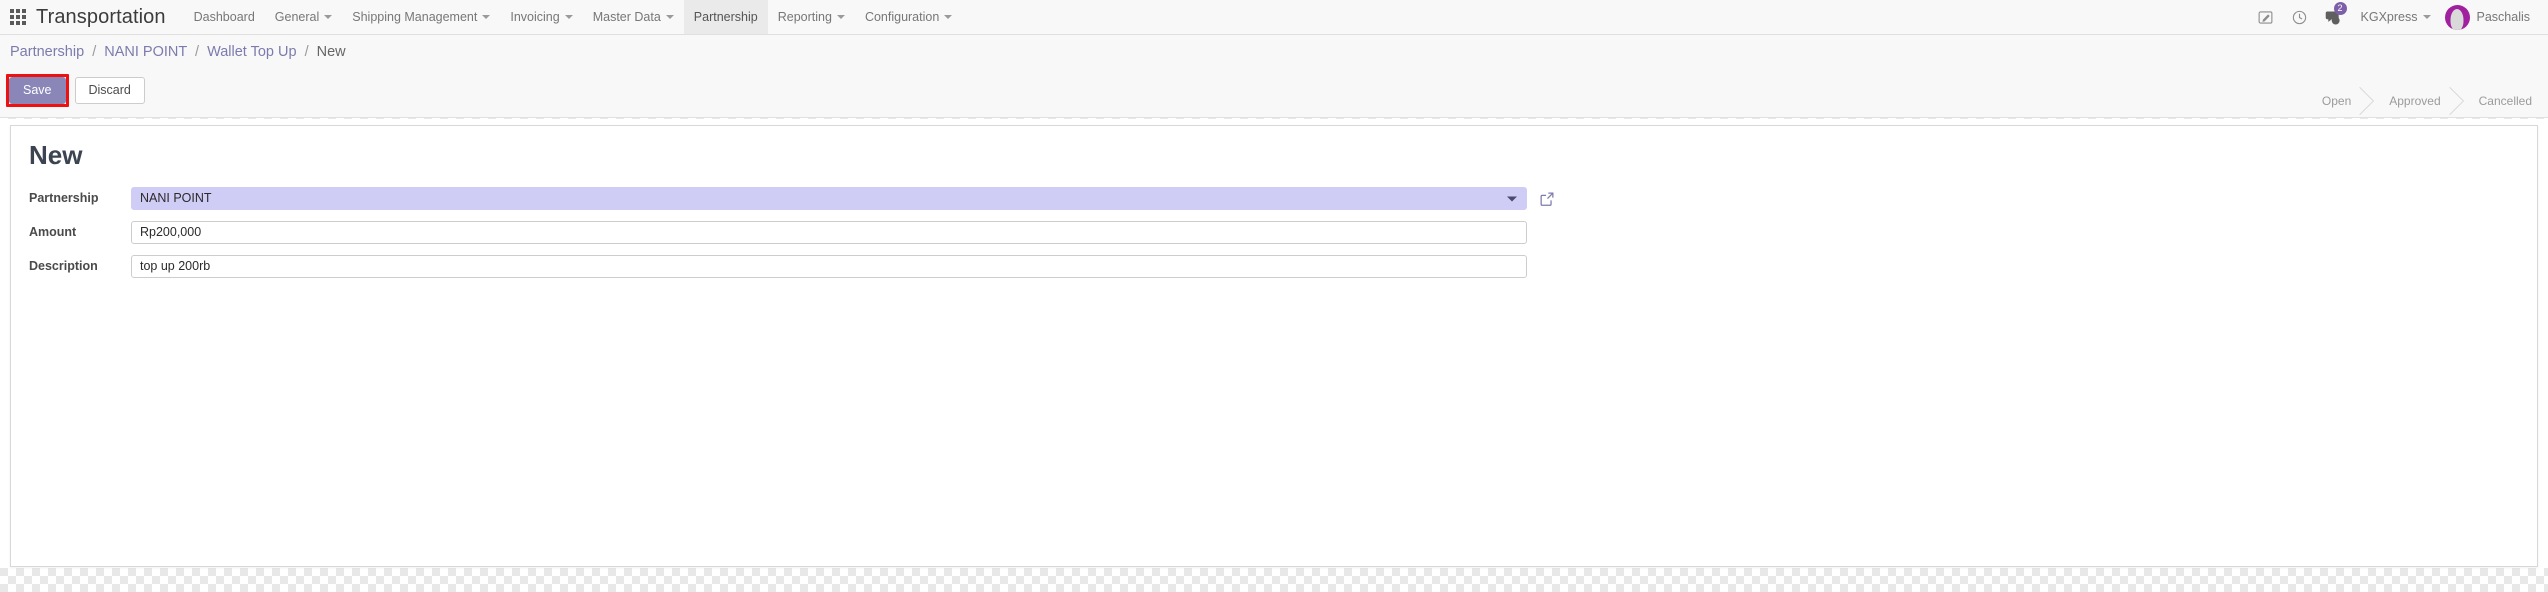 Image resolution: width=2548 pixels, height=592 pixels. I want to click on status-bar: Open Approved Cancelled, so click(2419, 101).